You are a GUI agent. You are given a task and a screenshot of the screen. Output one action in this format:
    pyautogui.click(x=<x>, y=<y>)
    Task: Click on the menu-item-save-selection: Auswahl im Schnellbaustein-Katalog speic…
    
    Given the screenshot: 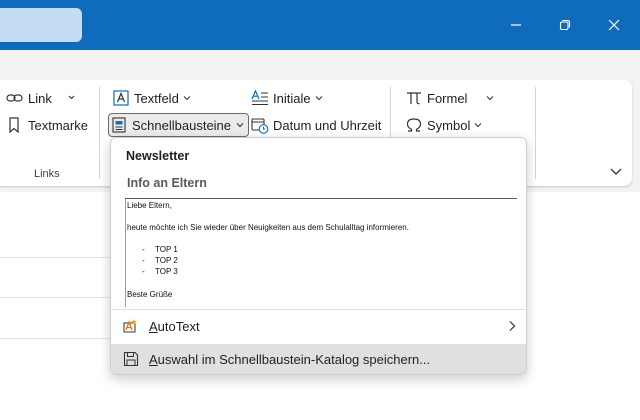 What is the action you would take?
    pyautogui.click(x=318, y=359)
    